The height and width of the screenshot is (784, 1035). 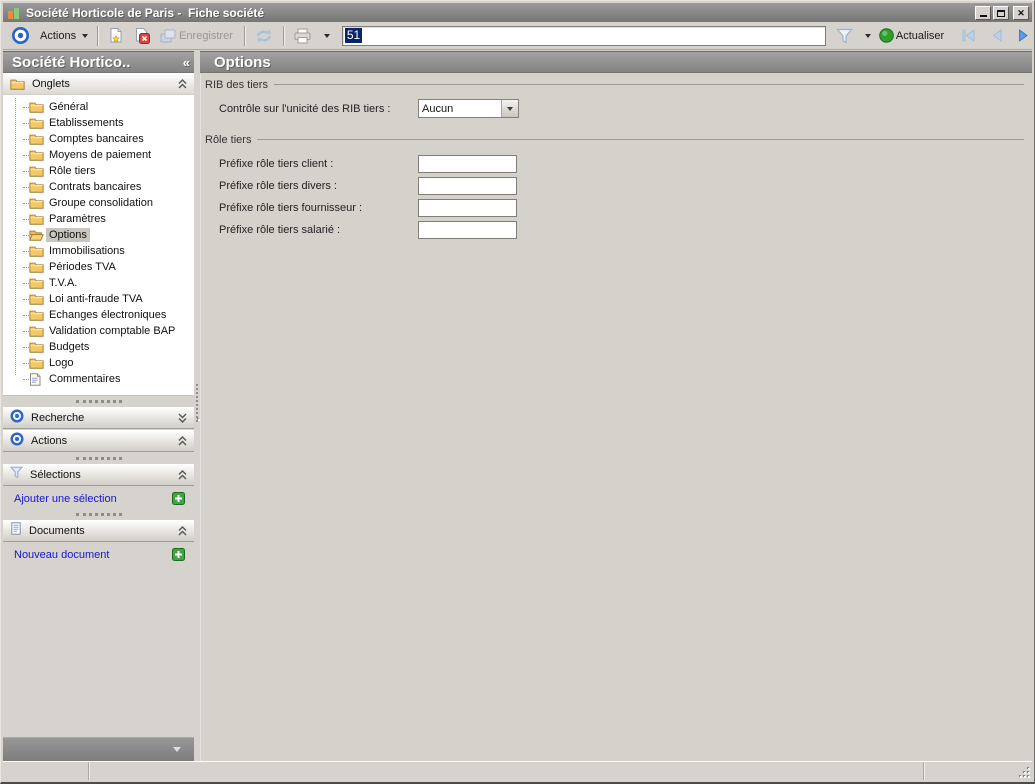 I want to click on tree-row: Echanges électroniques, so click(x=102, y=315).